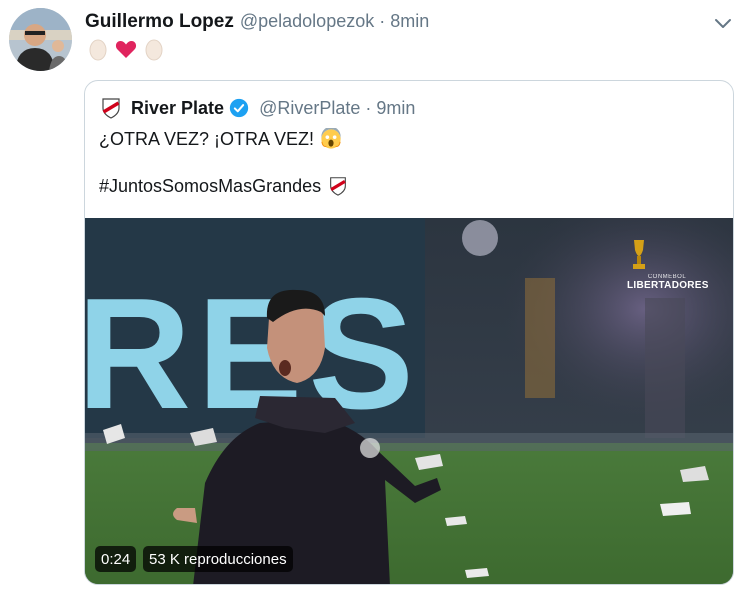 The width and height of the screenshot is (750, 597). I want to click on author-name: Guillermo Lopez, so click(159, 22).